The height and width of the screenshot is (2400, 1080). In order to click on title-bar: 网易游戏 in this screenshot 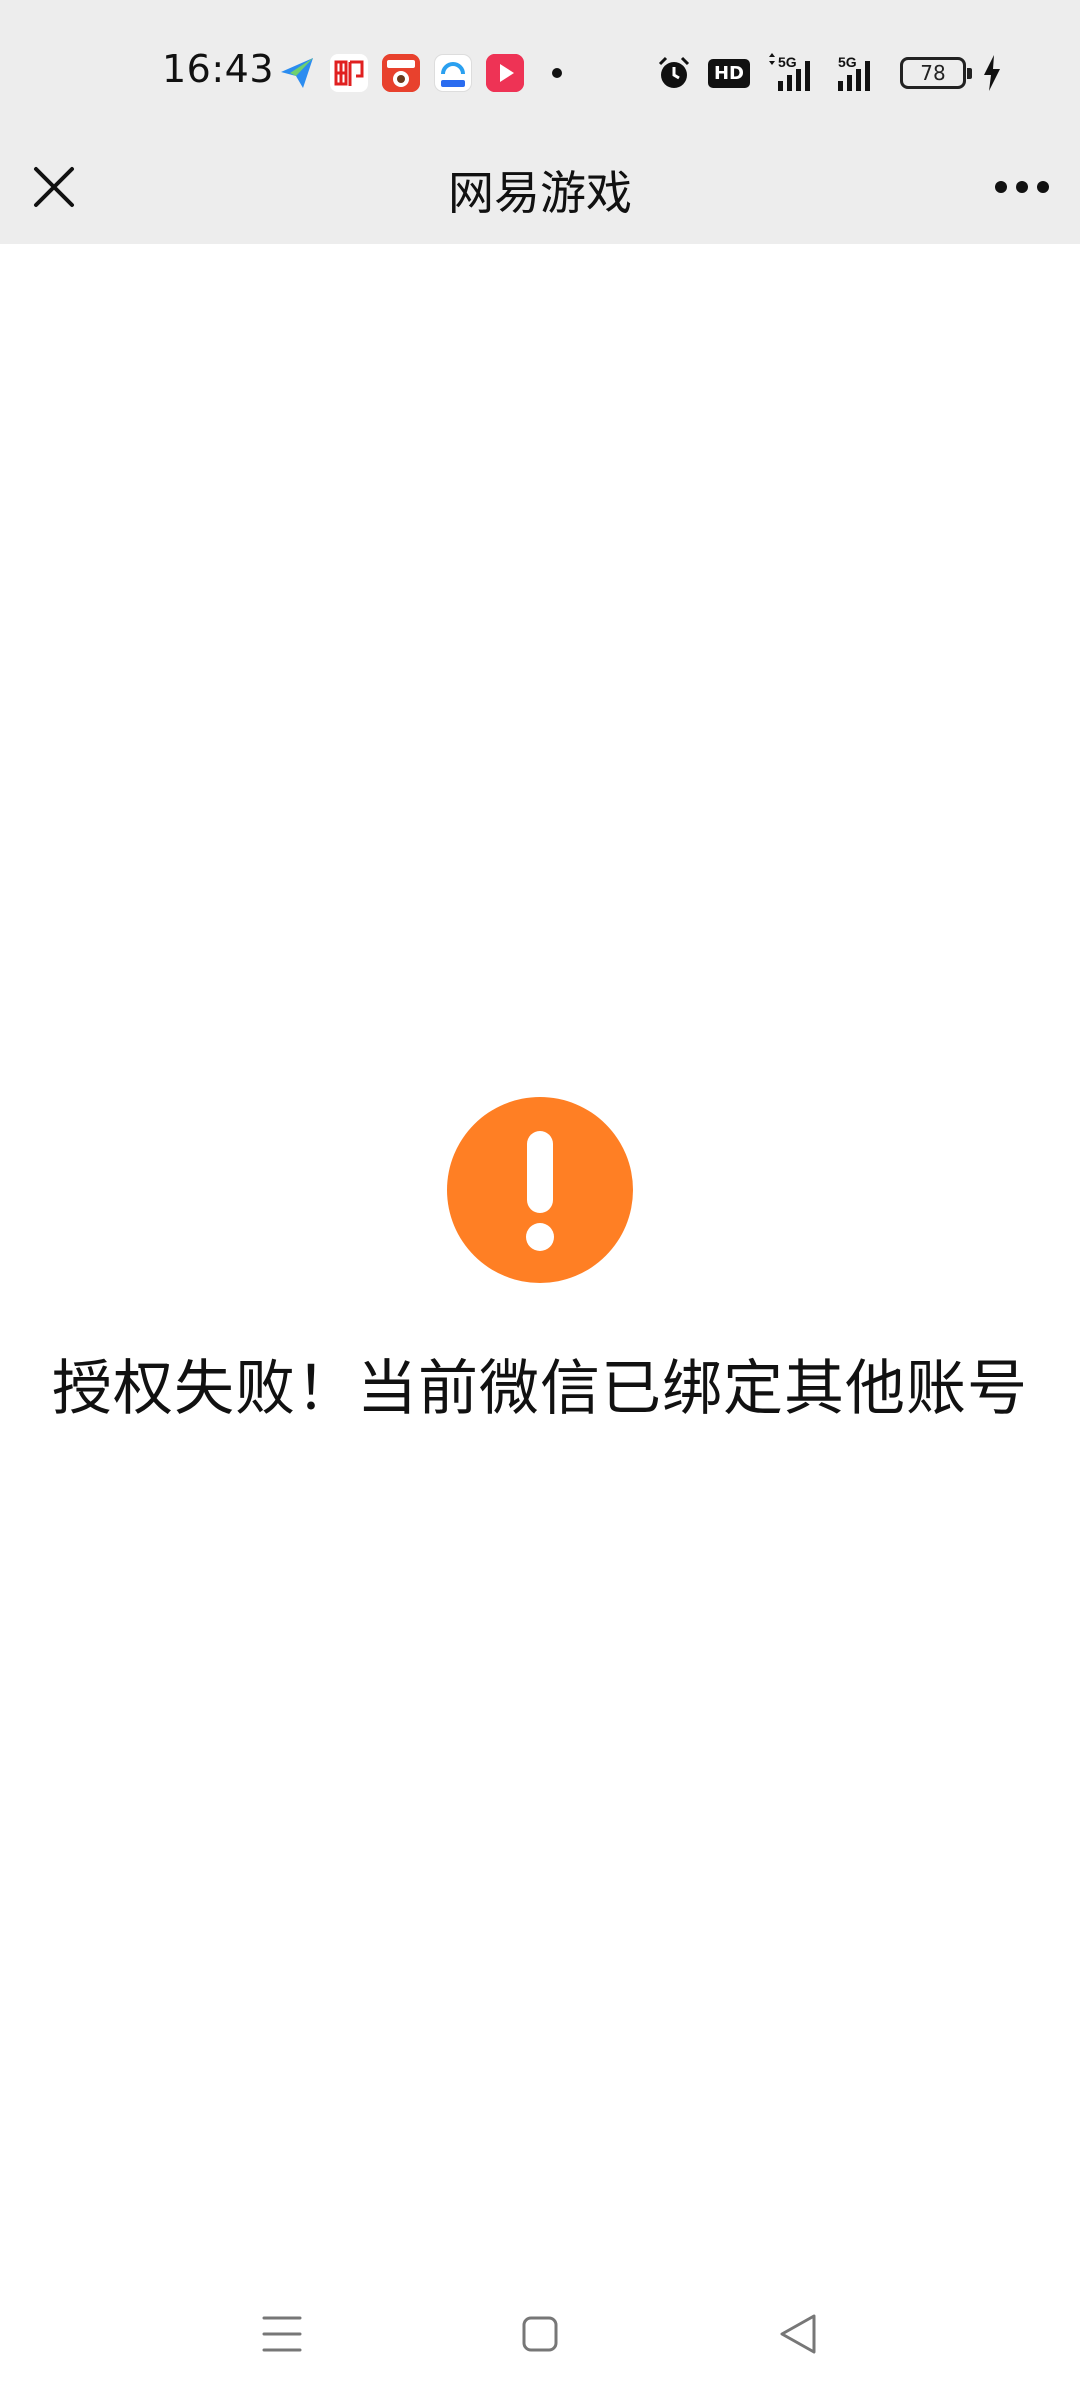, I will do `click(540, 194)`.